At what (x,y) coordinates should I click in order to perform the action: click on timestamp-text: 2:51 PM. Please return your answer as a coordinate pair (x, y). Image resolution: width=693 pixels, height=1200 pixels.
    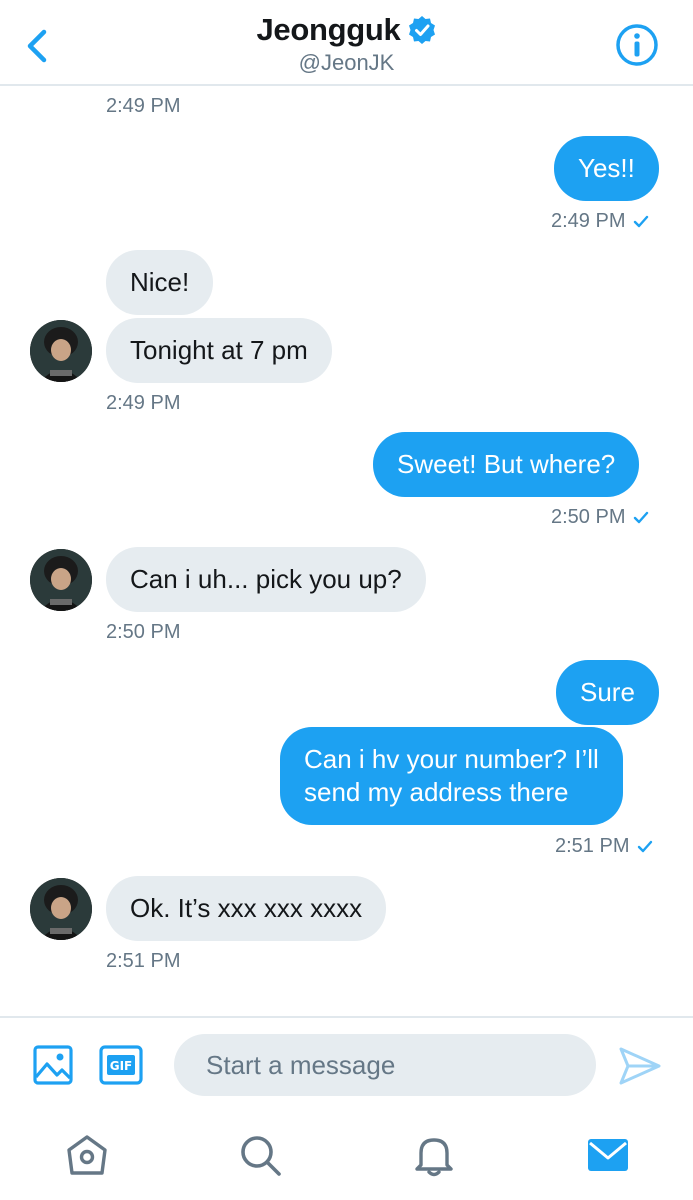
    Looking at the image, I should click on (592, 846).